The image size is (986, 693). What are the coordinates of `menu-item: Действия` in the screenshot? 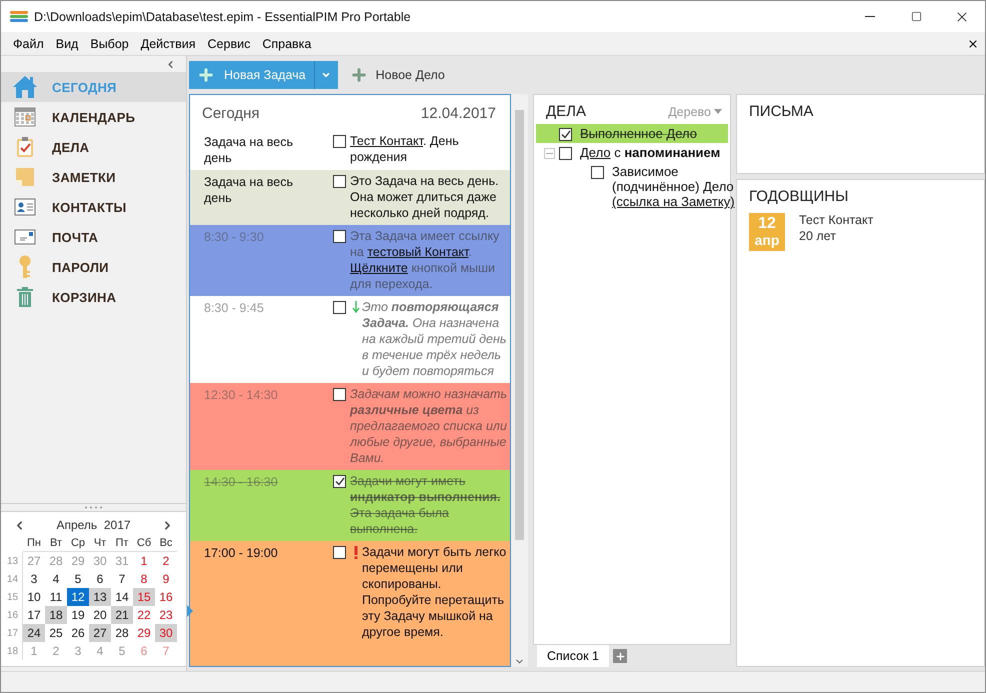 It's located at (168, 43).